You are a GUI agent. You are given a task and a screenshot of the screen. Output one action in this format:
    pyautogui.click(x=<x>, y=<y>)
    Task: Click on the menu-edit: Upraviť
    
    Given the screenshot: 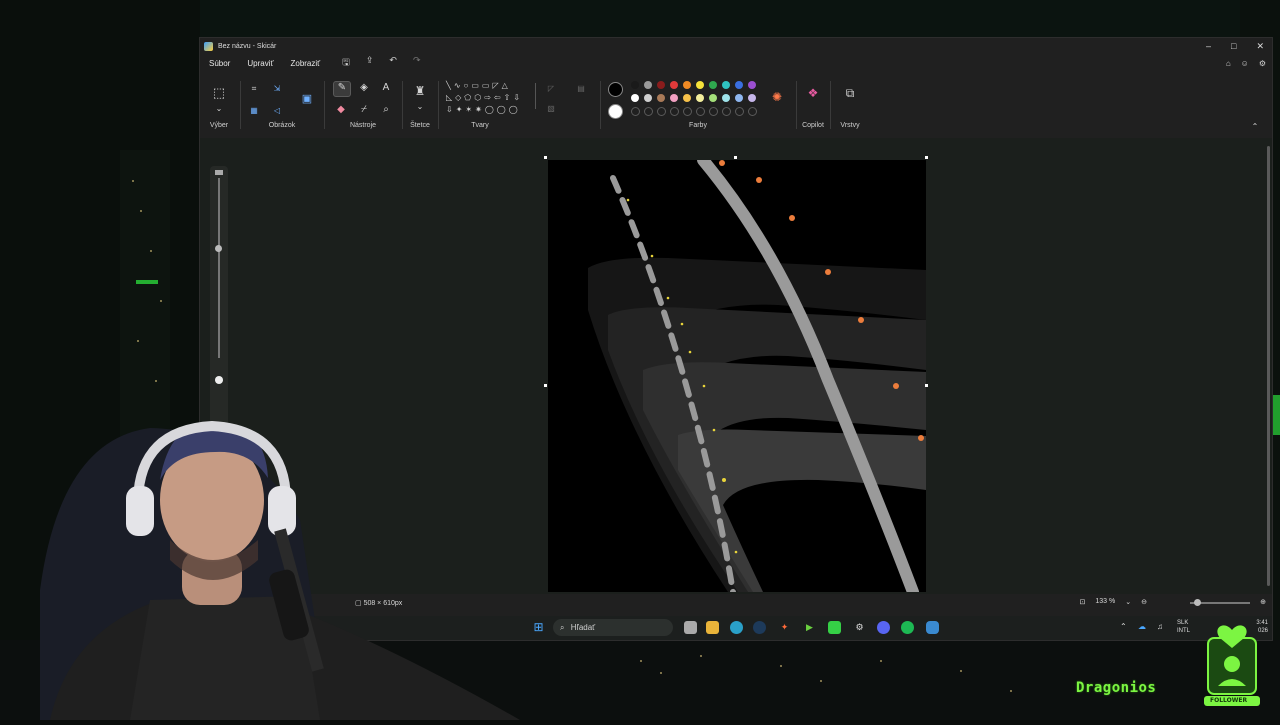 What is the action you would take?
    pyautogui.click(x=260, y=63)
    